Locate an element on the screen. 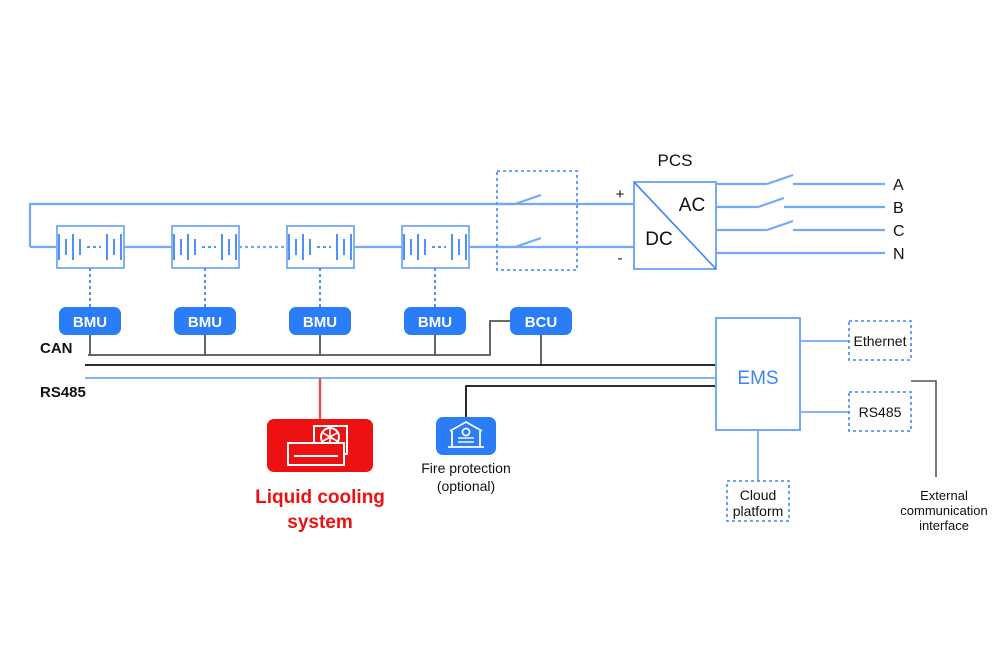 The width and height of the screenshot is (1000, 670). ac-phase-label-c: C is located at coordinates (899, 231).